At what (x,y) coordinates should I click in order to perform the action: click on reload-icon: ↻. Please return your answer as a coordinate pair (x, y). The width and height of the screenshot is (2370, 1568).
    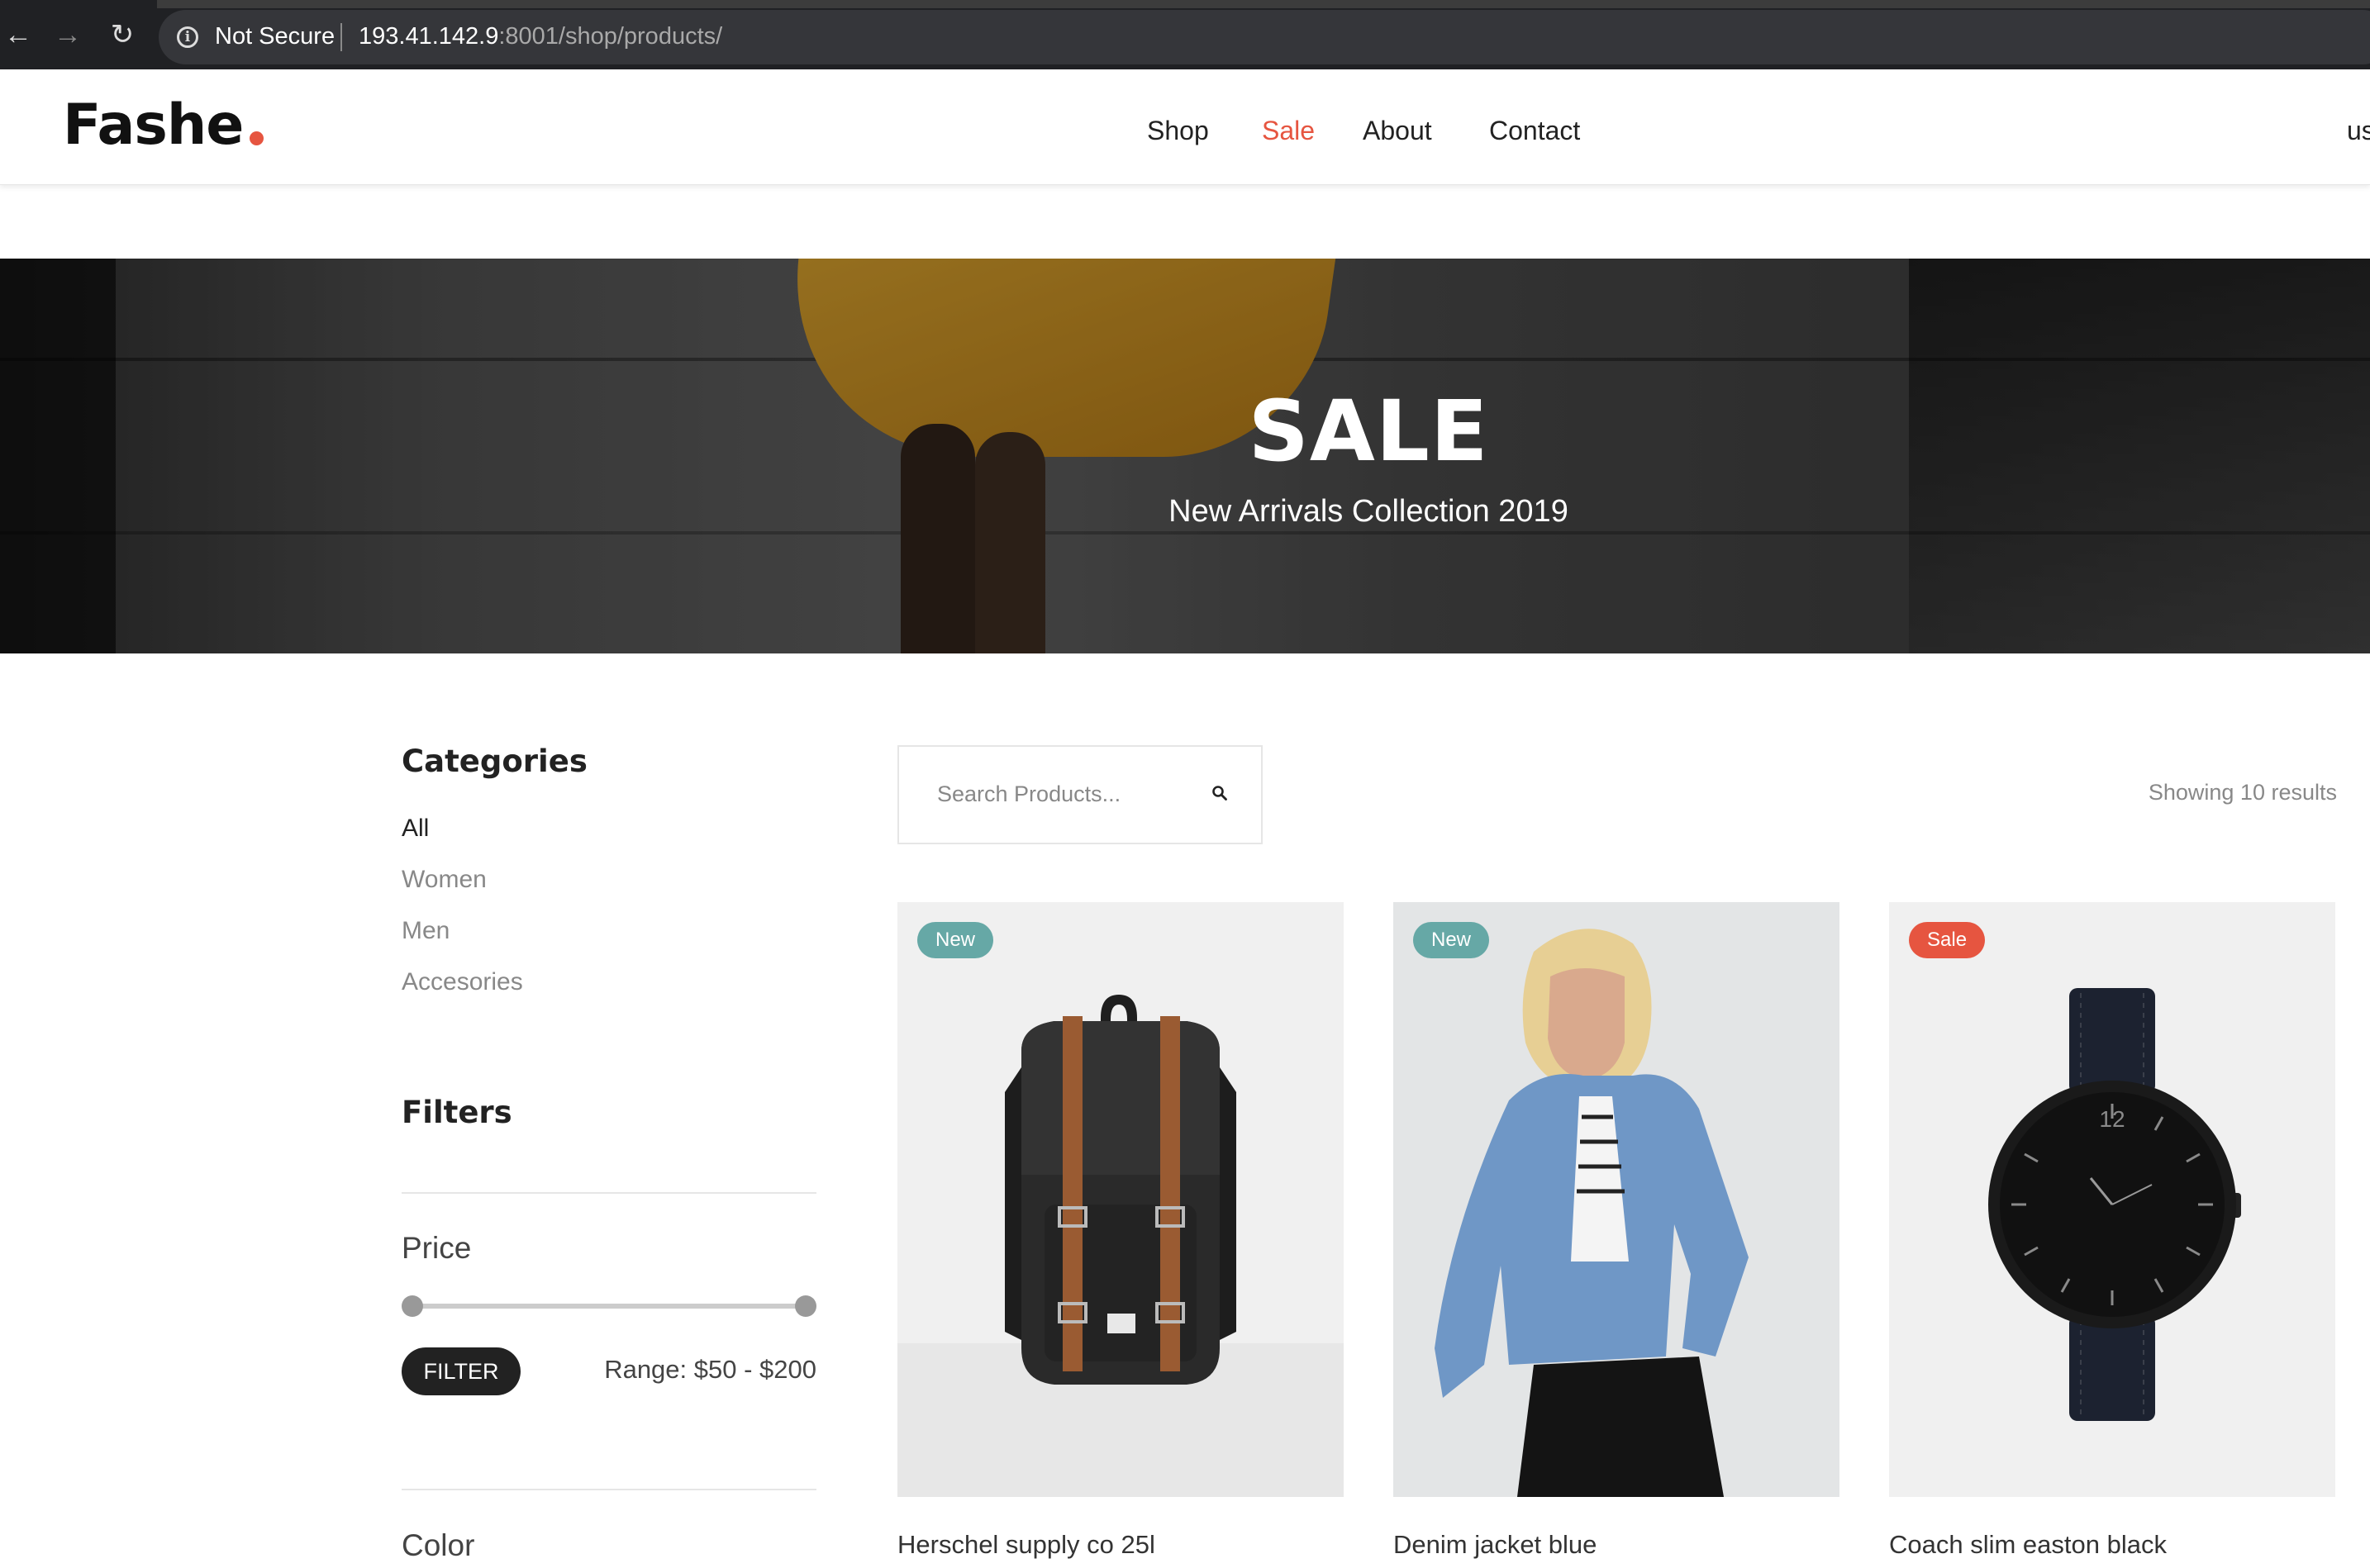
    Looking at the image, I should click on (122, 35).